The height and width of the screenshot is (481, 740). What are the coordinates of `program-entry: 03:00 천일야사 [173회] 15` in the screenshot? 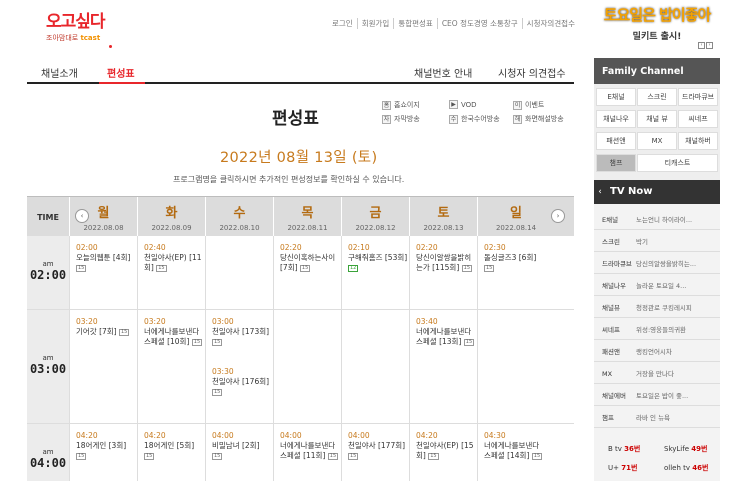 It's located at (242, 332).